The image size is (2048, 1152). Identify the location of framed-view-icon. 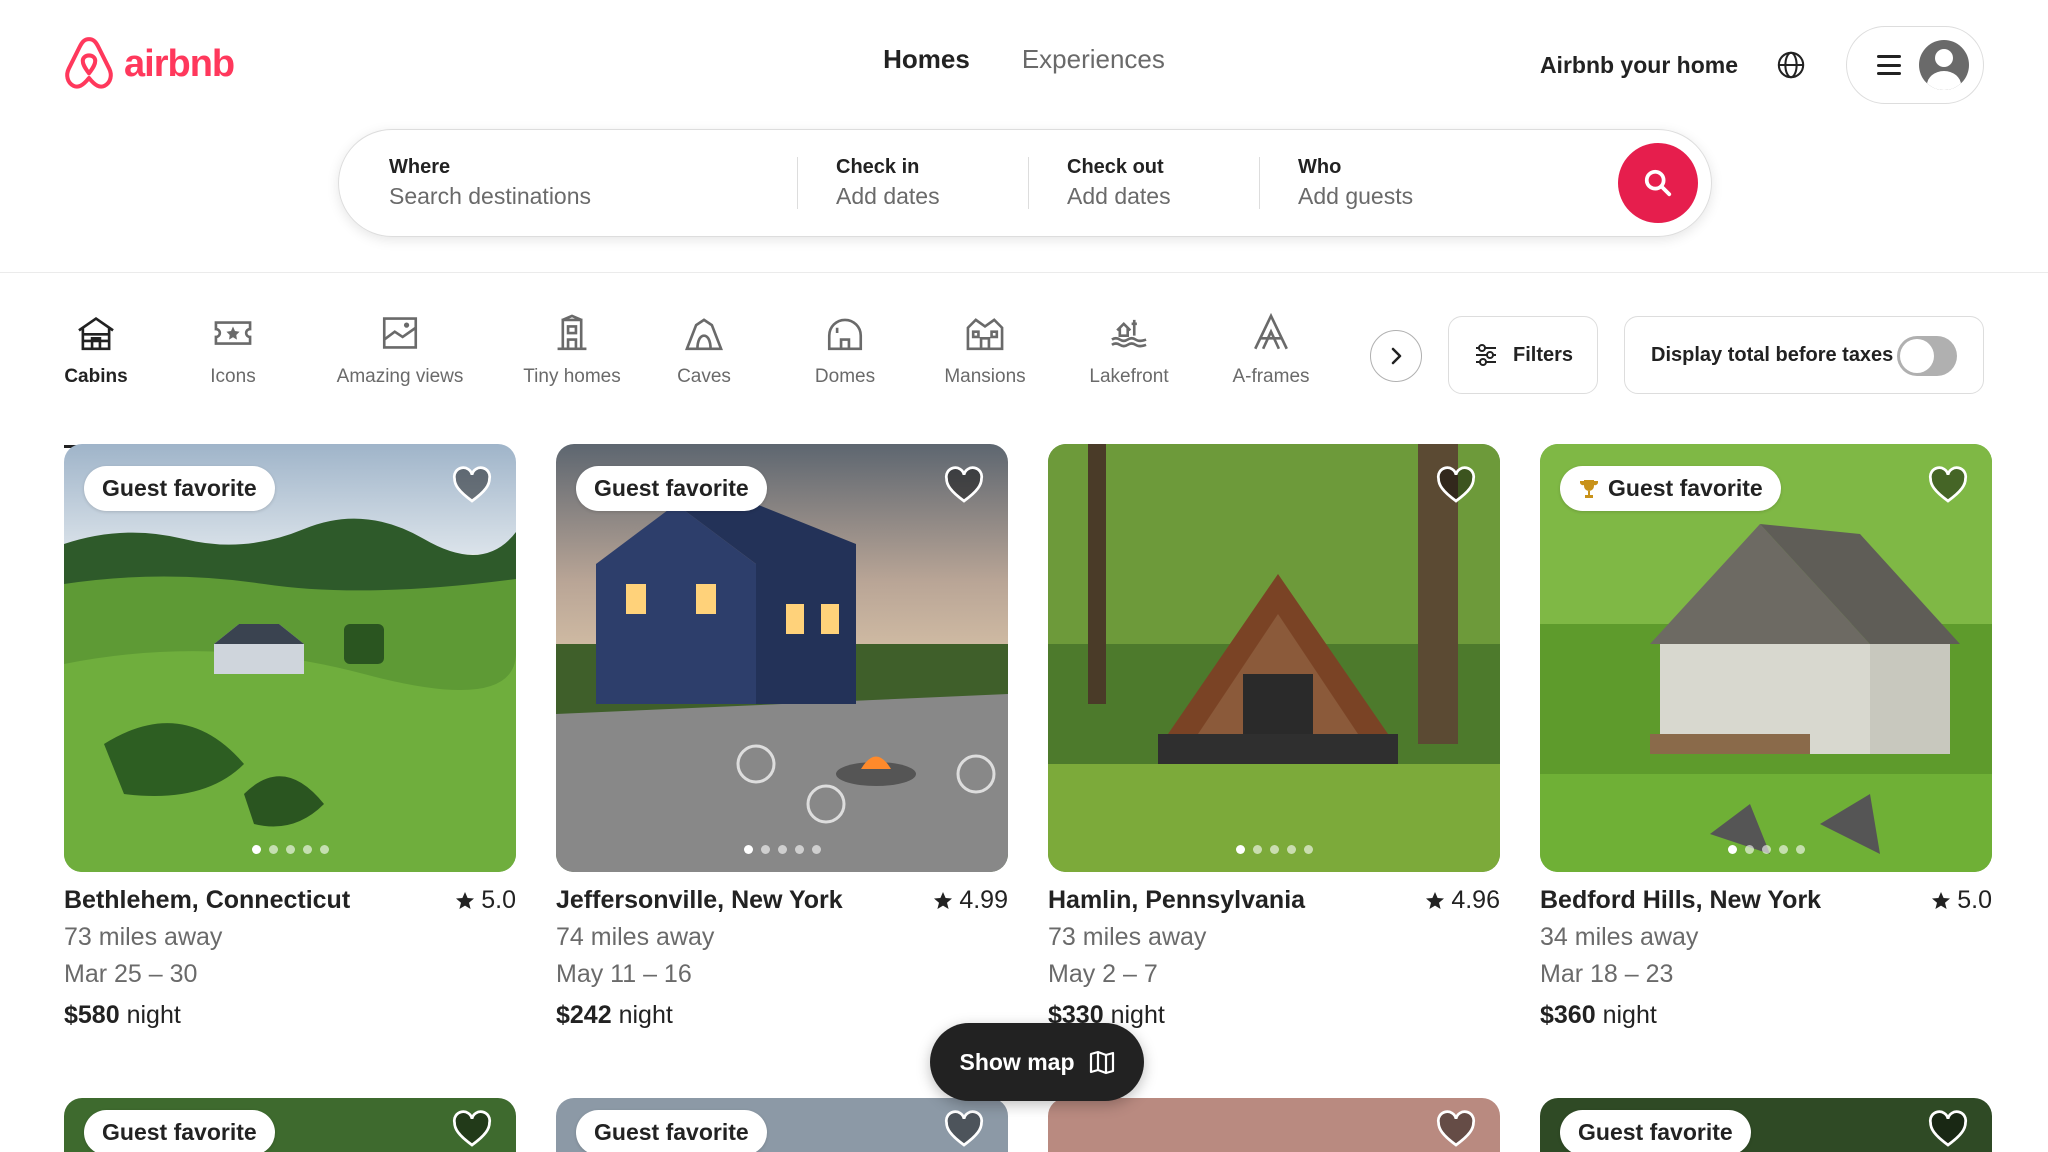
(400, 333).